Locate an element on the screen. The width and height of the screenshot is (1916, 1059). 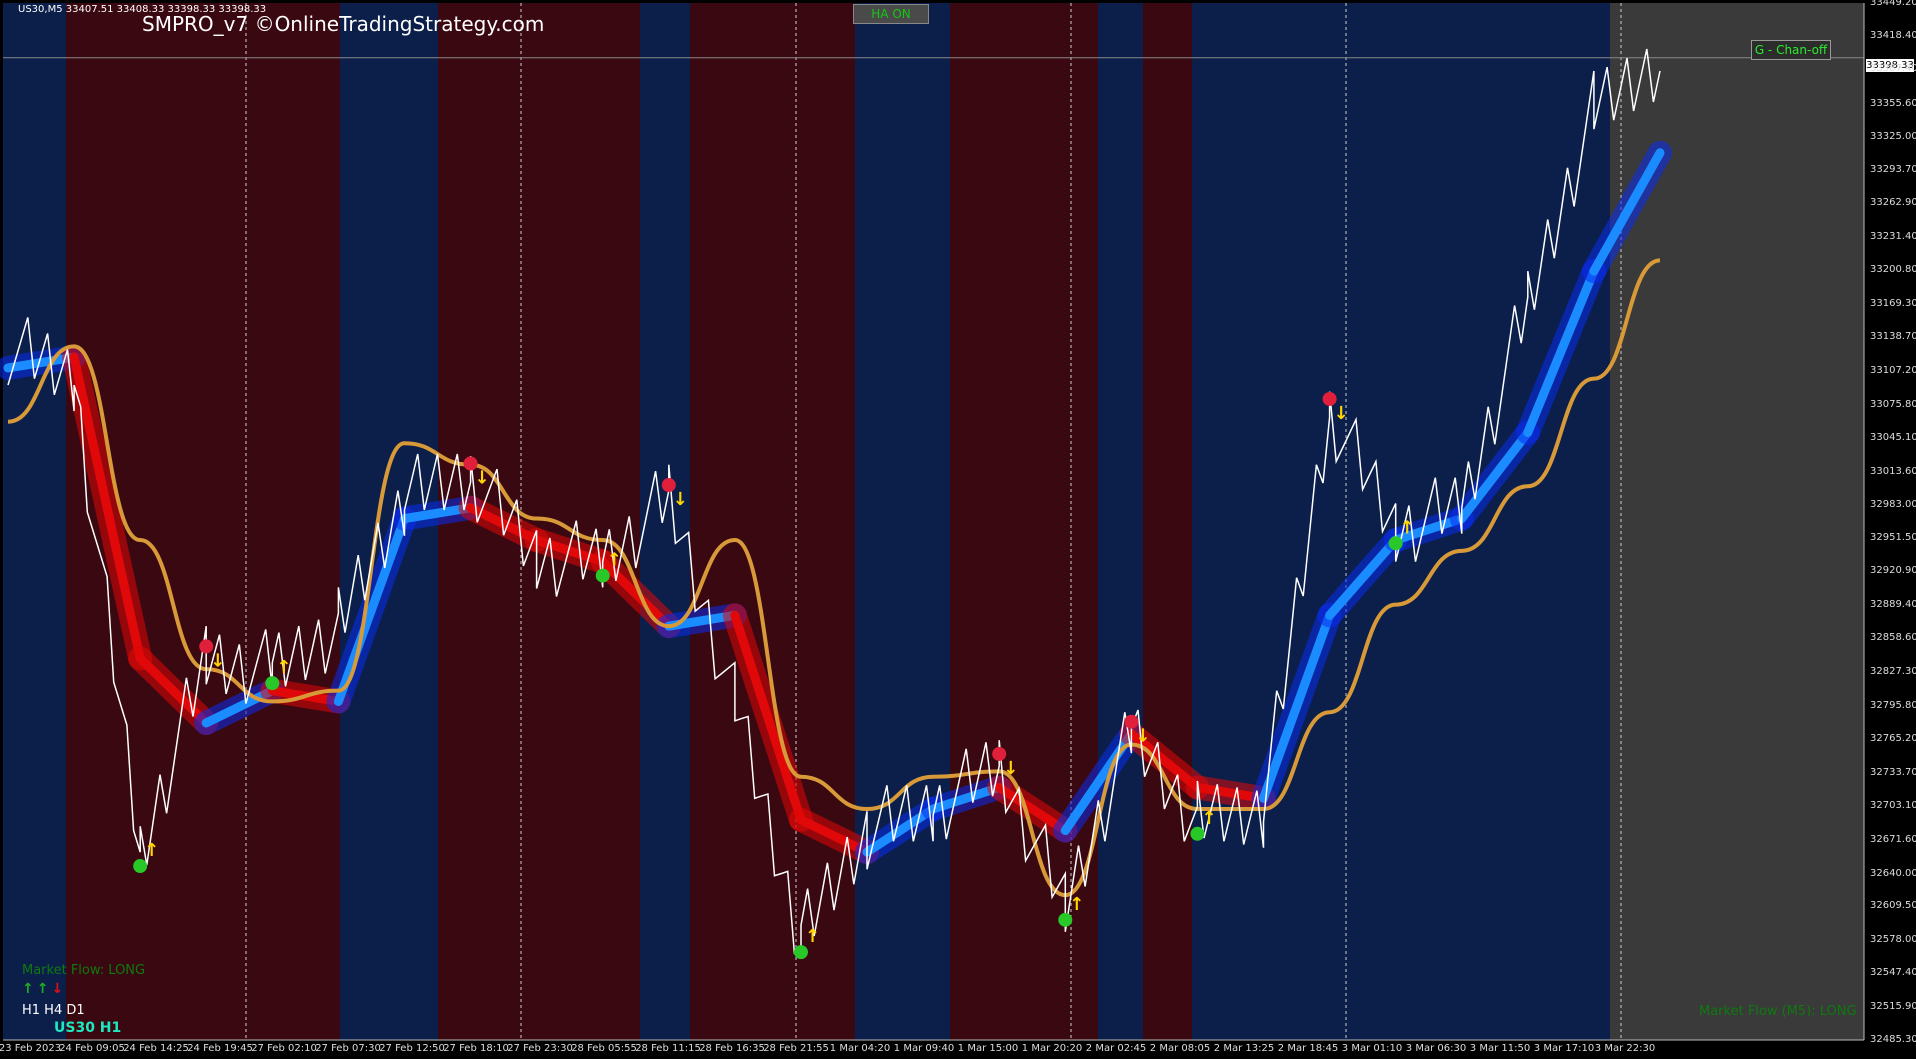
market-flow-title: Market Flow: LONG is located at coordinates (84, 970).